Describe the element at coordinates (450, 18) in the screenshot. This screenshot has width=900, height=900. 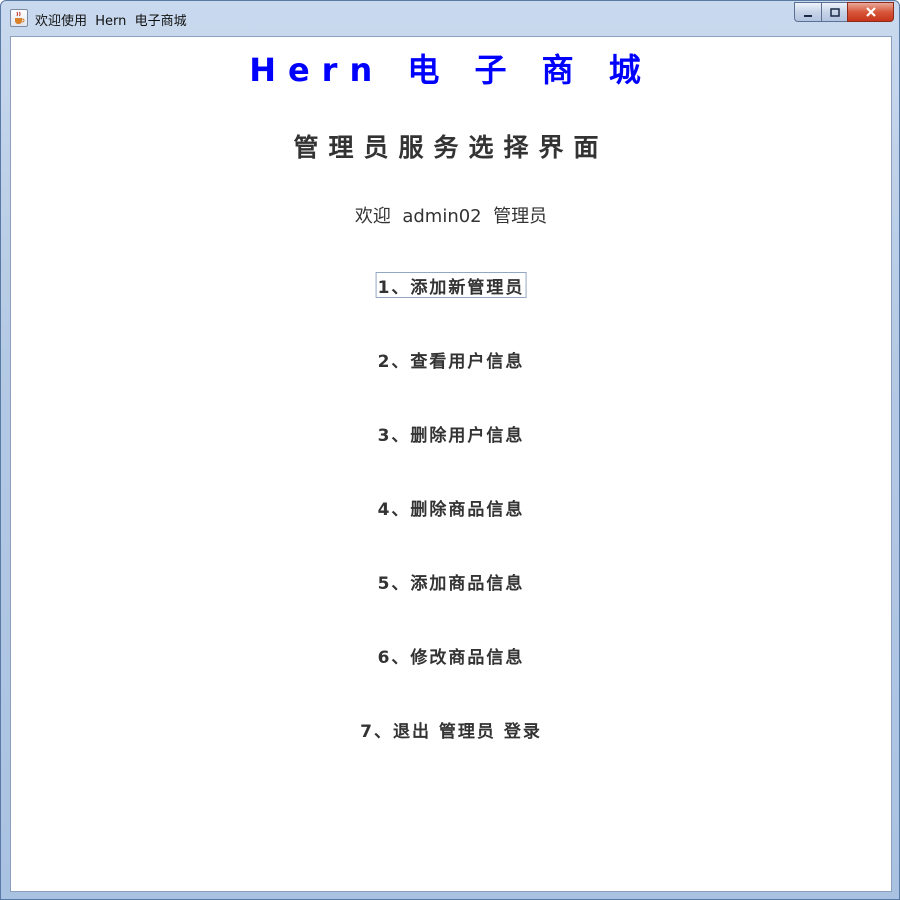
I see `title-bar: 欢迎使用 Hern 电子商城` at that location.